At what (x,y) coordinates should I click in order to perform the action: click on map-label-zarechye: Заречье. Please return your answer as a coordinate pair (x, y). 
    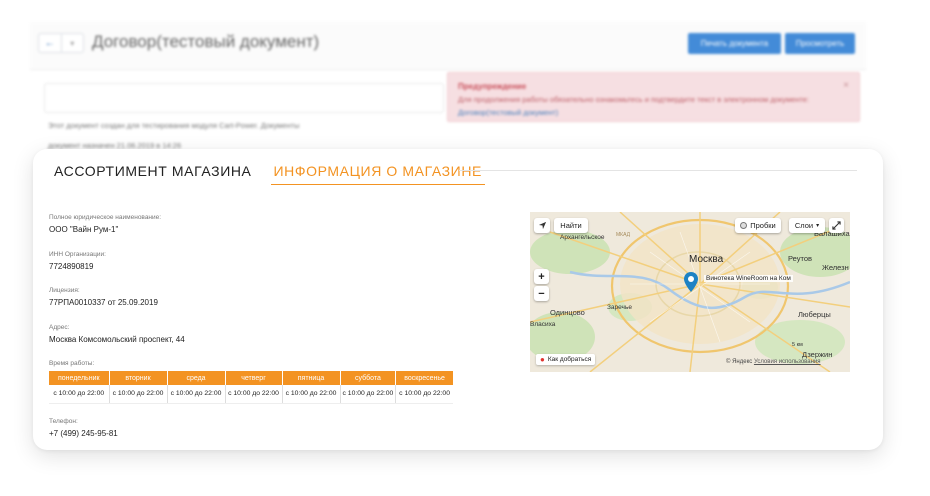
    Looking at the image, I should click on (619, 307).